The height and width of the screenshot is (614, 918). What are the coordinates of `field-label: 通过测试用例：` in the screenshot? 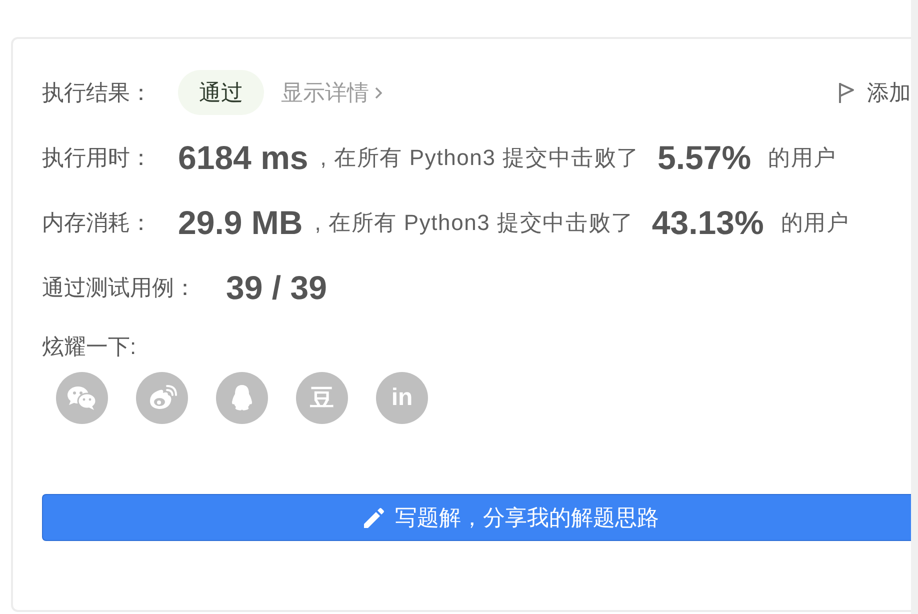 It's located at (119, 288).